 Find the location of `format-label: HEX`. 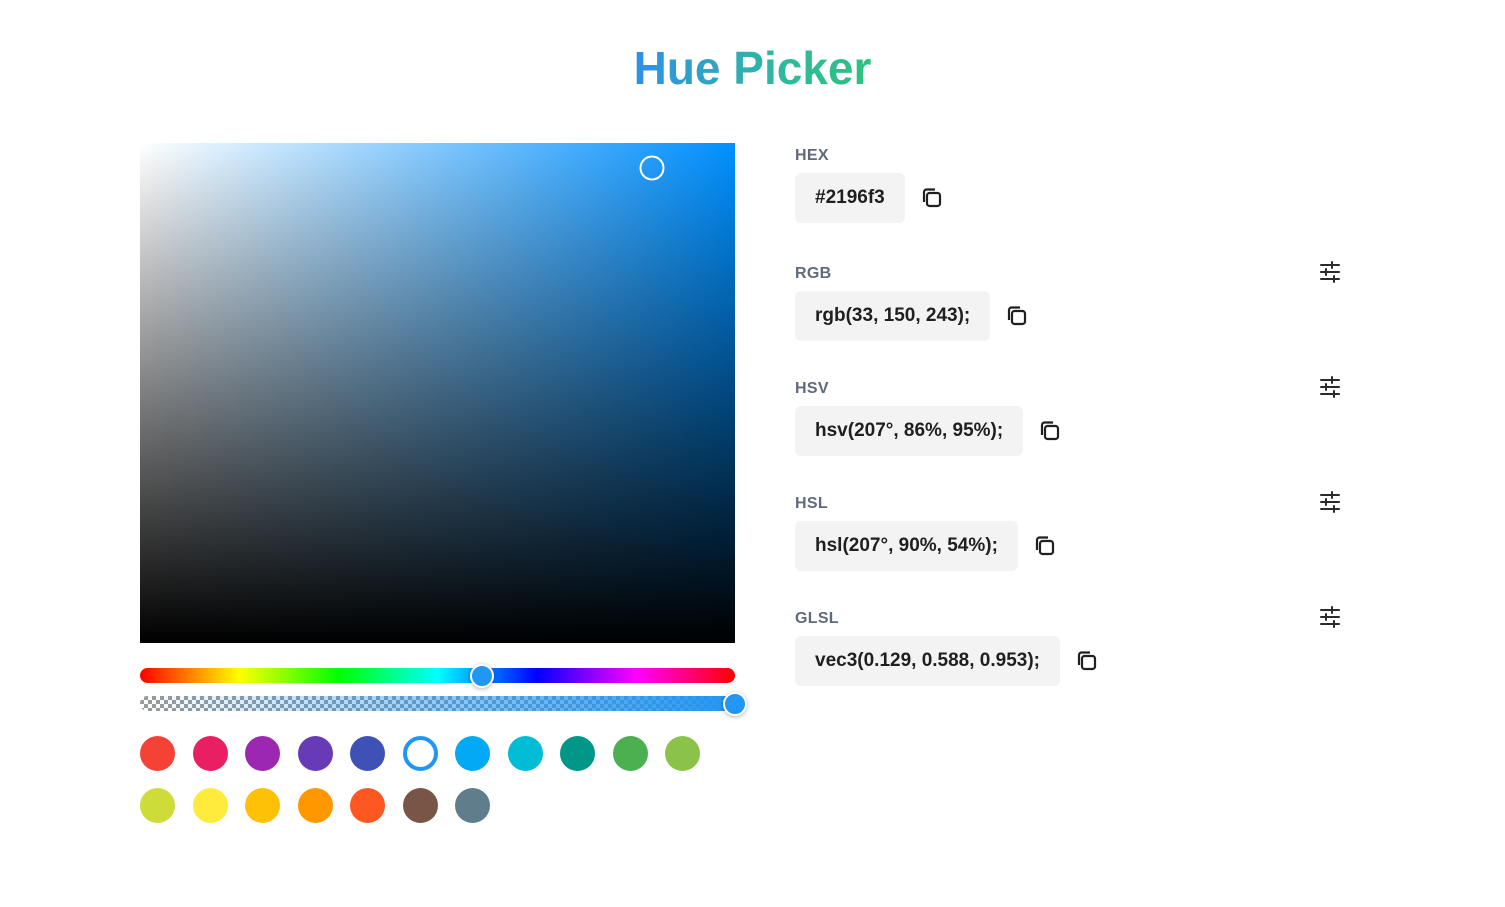

format-label: HEX is located at coordinates (812, 155).